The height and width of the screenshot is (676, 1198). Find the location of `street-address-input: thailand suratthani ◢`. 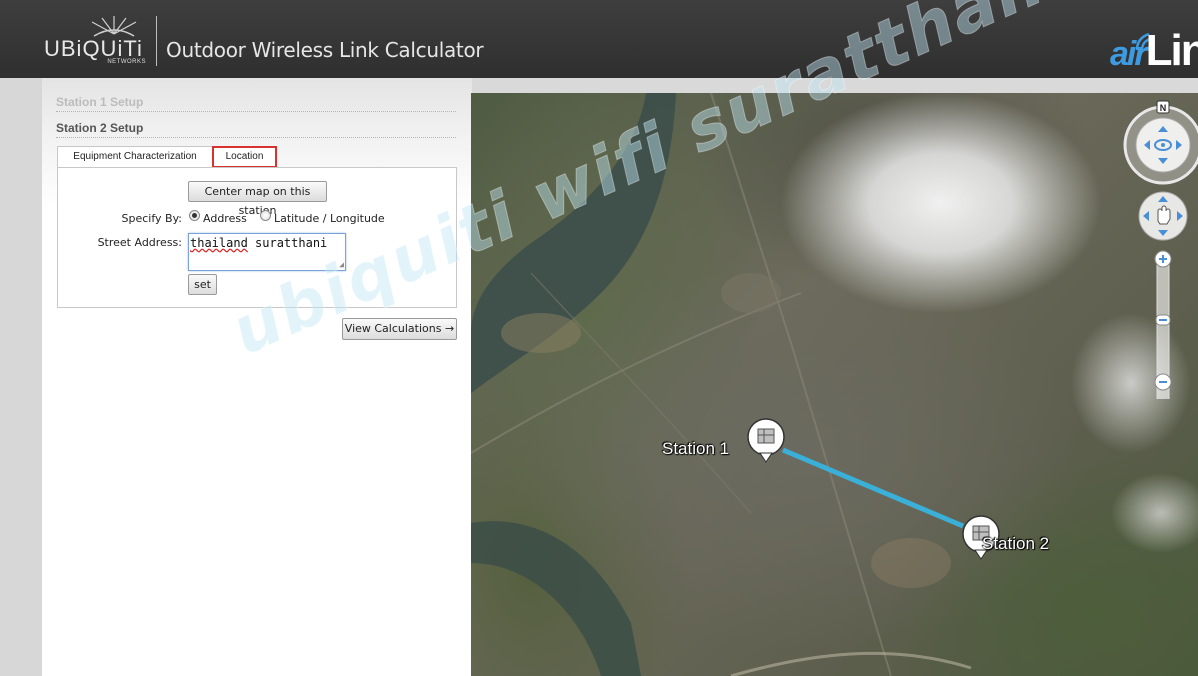

street-address-input: thailand suratthani ◢ is located at coordinates (267, 252).